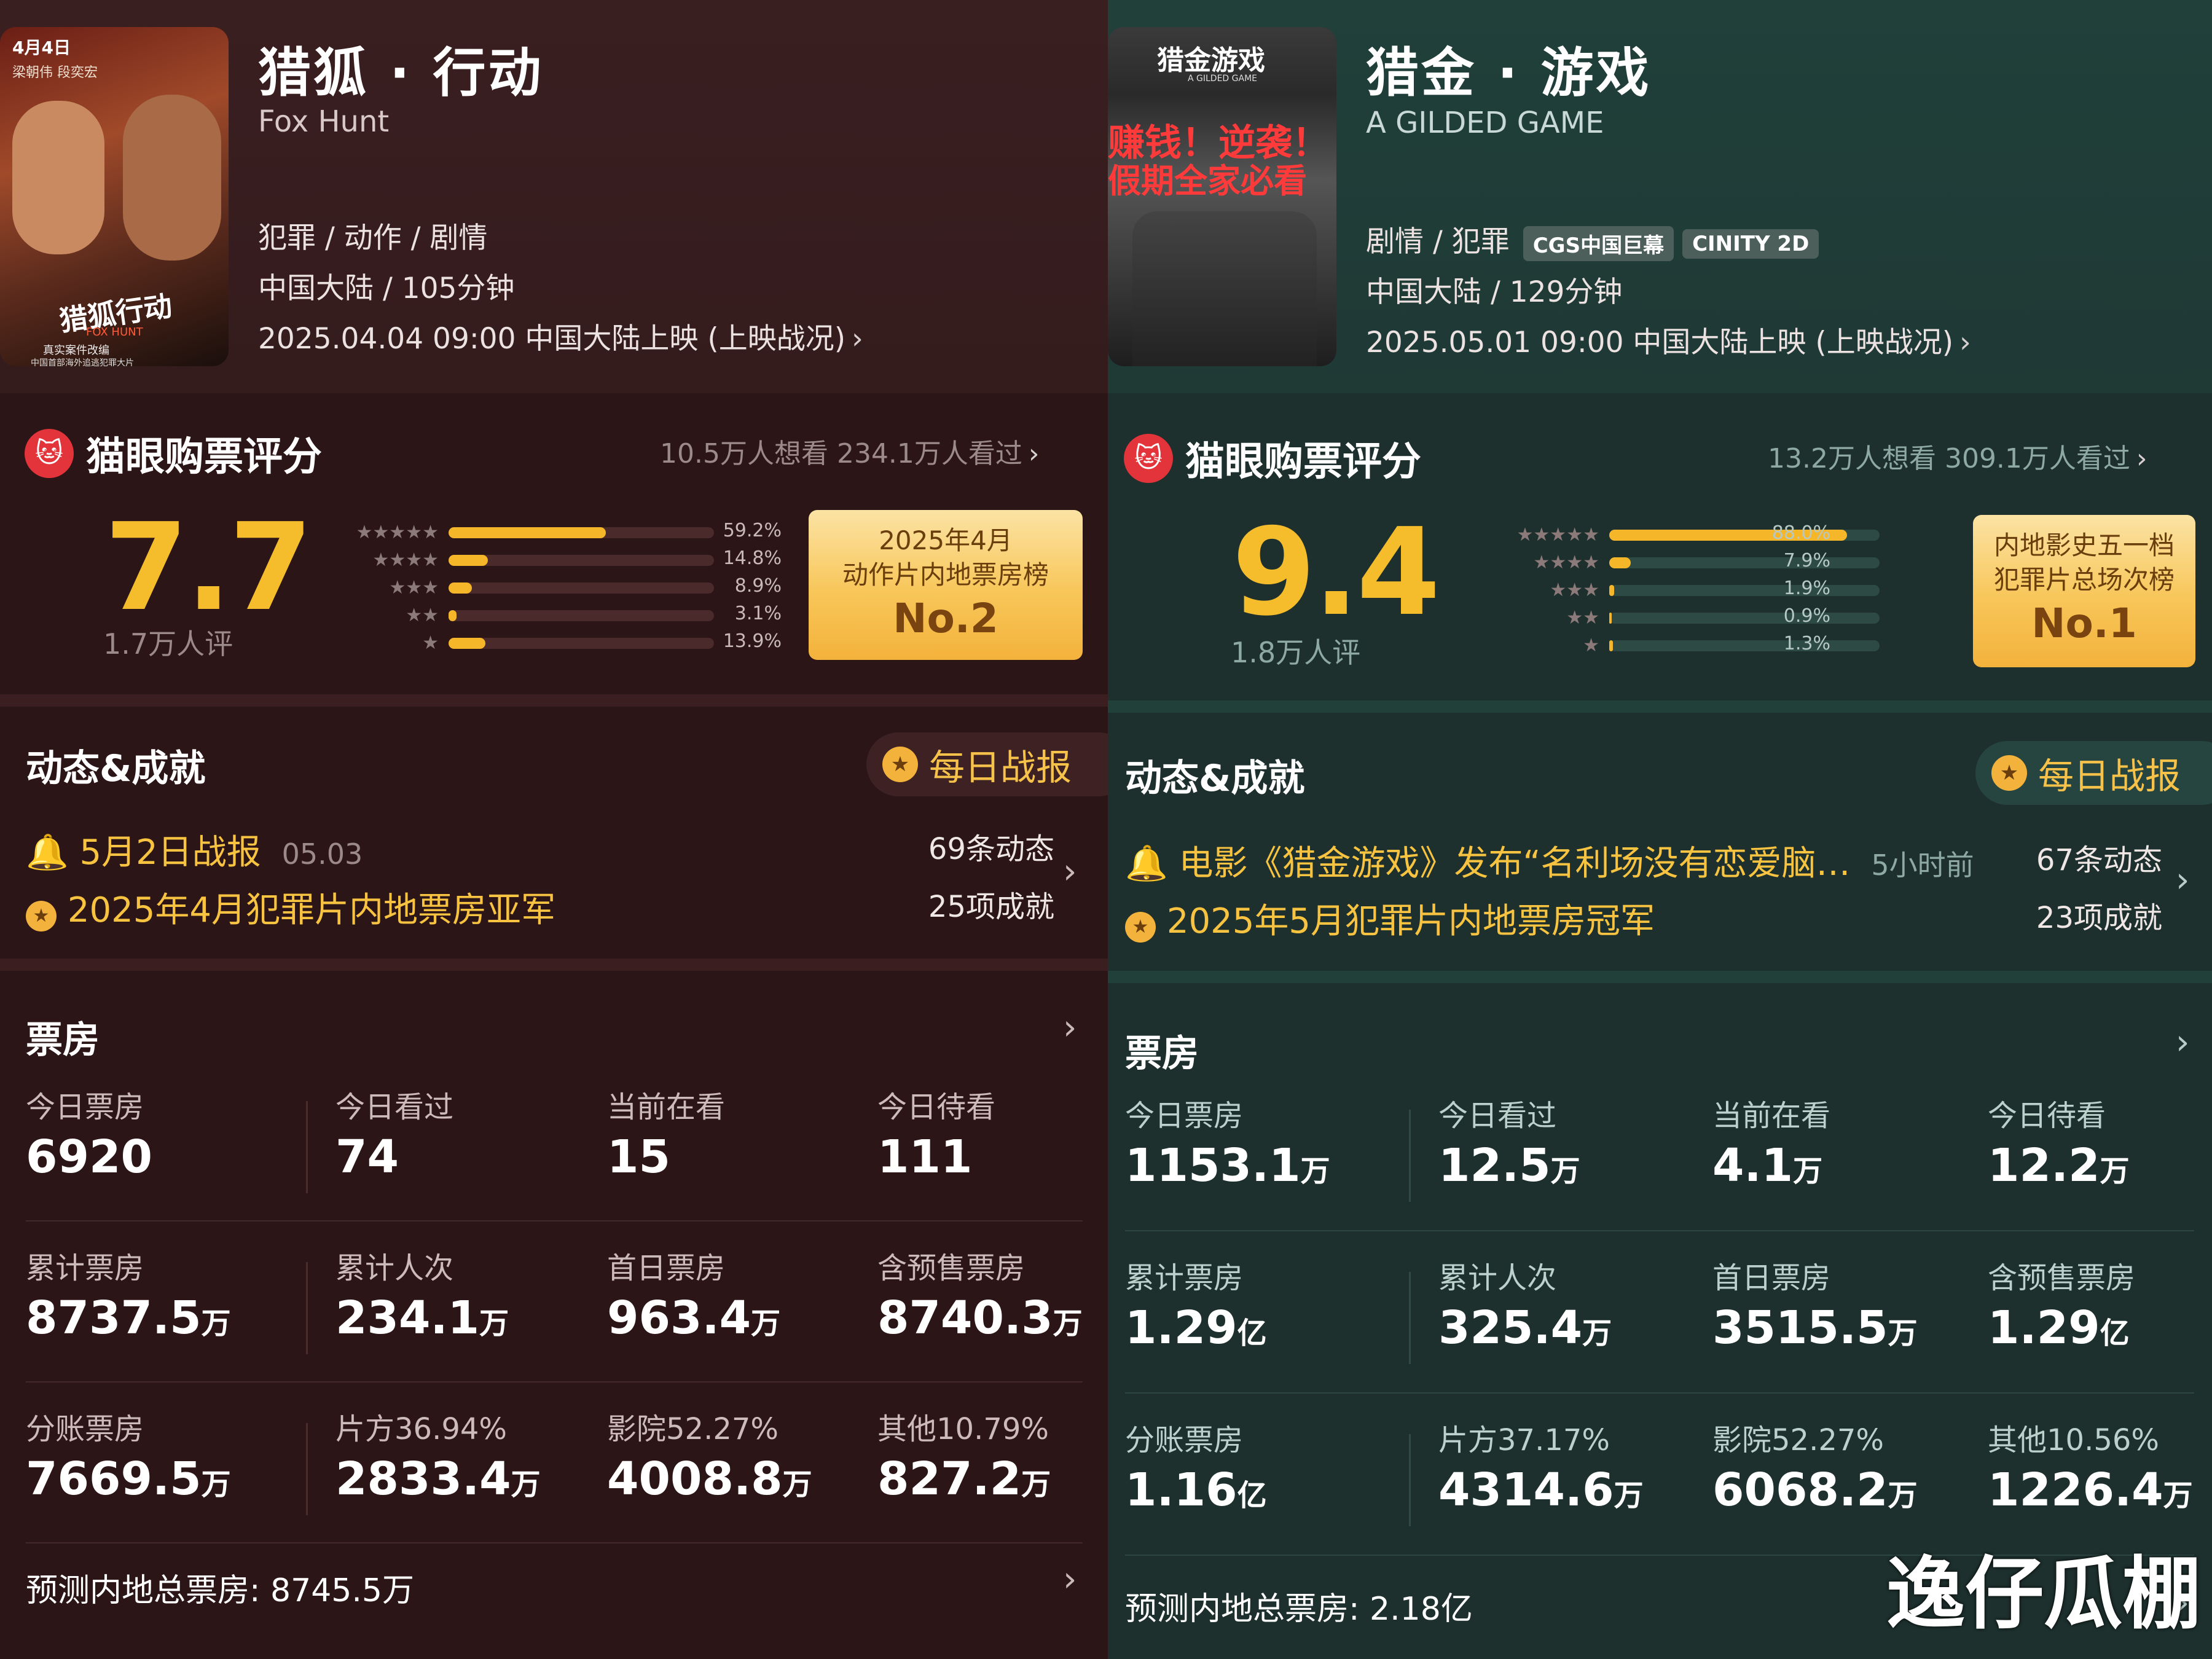 The height and width of the screenshot is (1659, 2212). What do you see at coordinates (1252, 1495) in the screenshot?
I see `stat-unit: 亿` at bounding box center [1252, 1495].